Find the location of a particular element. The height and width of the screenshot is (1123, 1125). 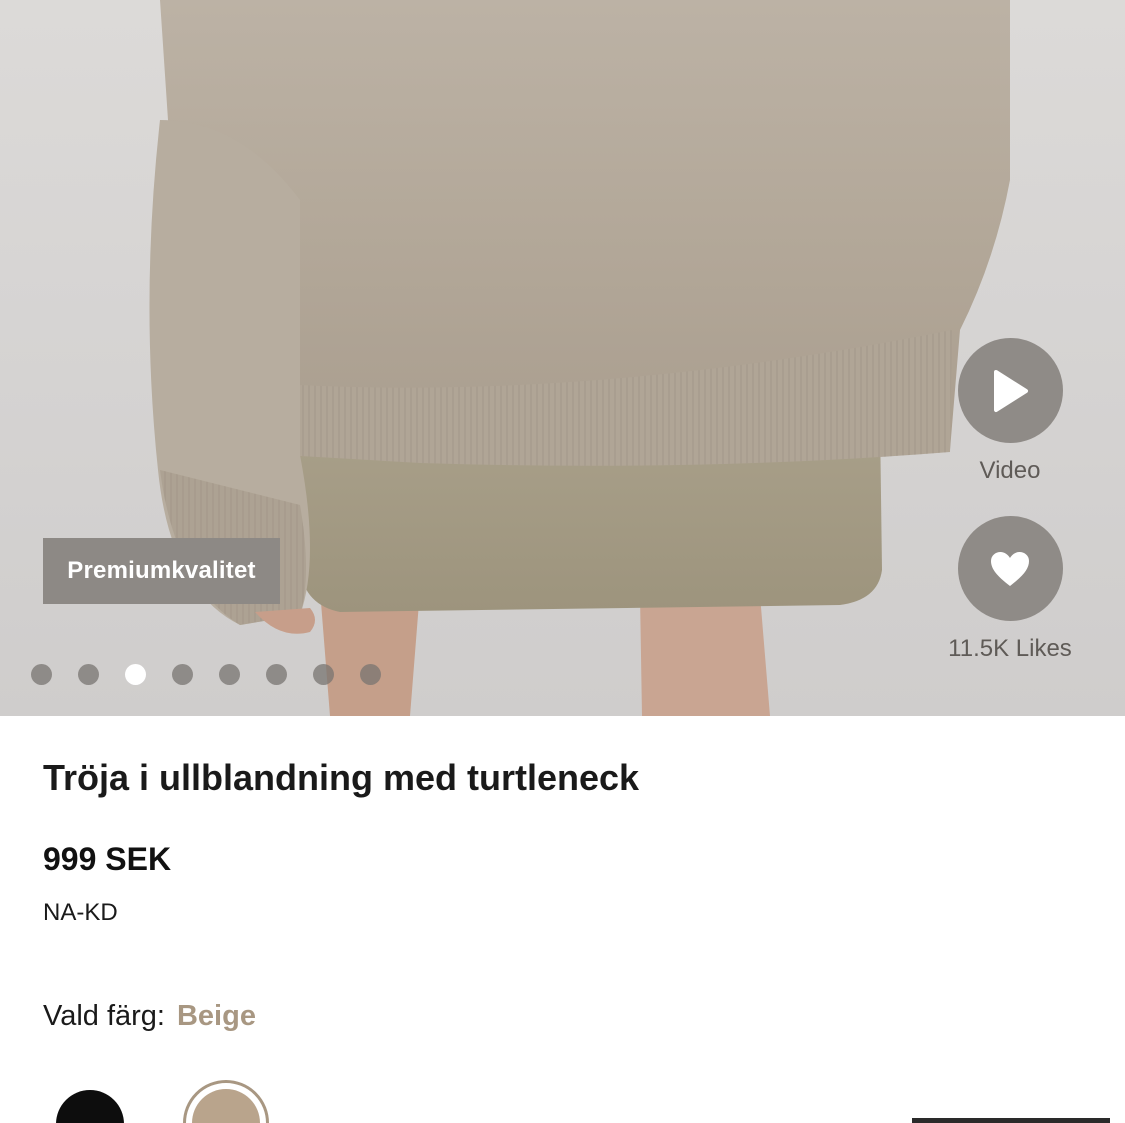

product-title: Tröja i ullblandning med turtleneck is located at coordinates (341, 777).